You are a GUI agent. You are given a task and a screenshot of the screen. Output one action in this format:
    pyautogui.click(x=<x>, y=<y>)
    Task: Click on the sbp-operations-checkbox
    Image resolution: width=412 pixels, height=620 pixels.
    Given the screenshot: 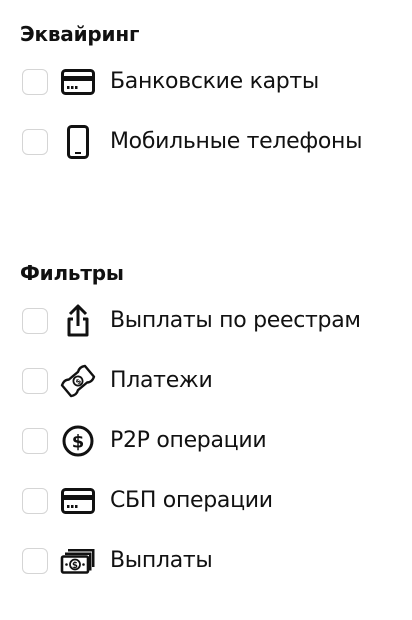 What is the action you would take?
    pyautogui.click(x=35, y=501)
    